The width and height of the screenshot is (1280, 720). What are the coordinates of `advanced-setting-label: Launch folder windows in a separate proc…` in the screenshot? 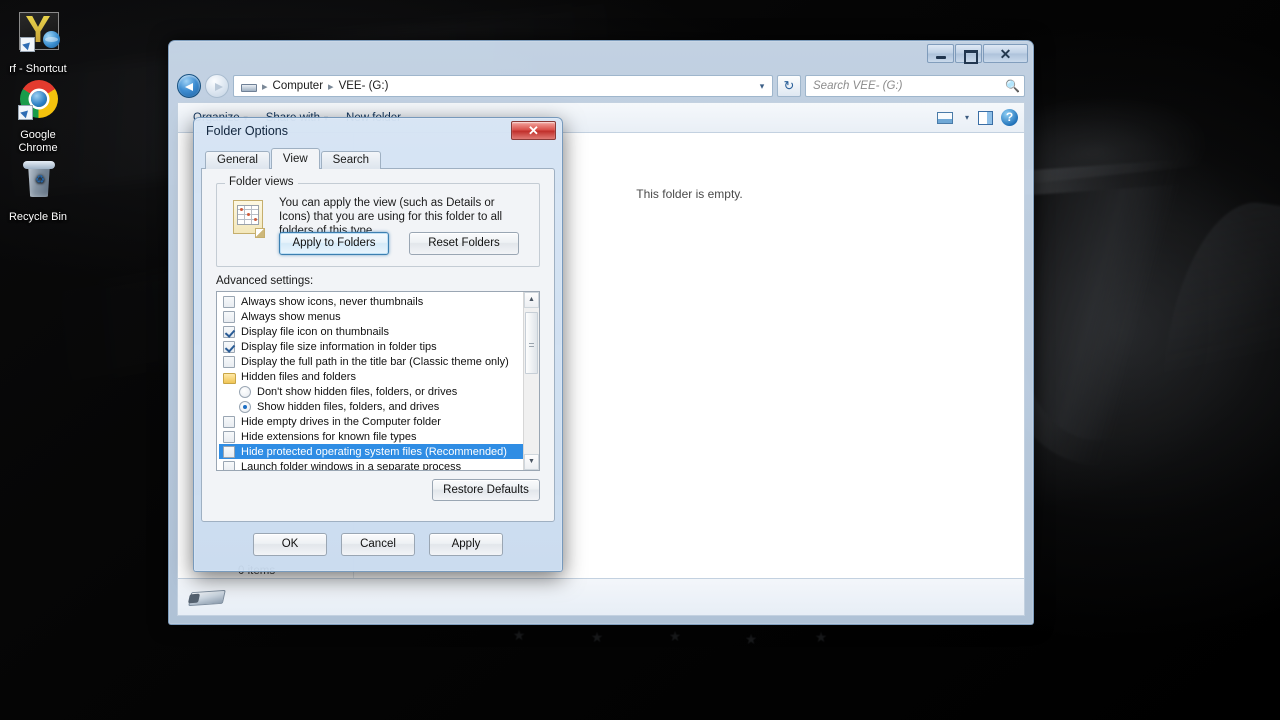 It's located at (351, 465).